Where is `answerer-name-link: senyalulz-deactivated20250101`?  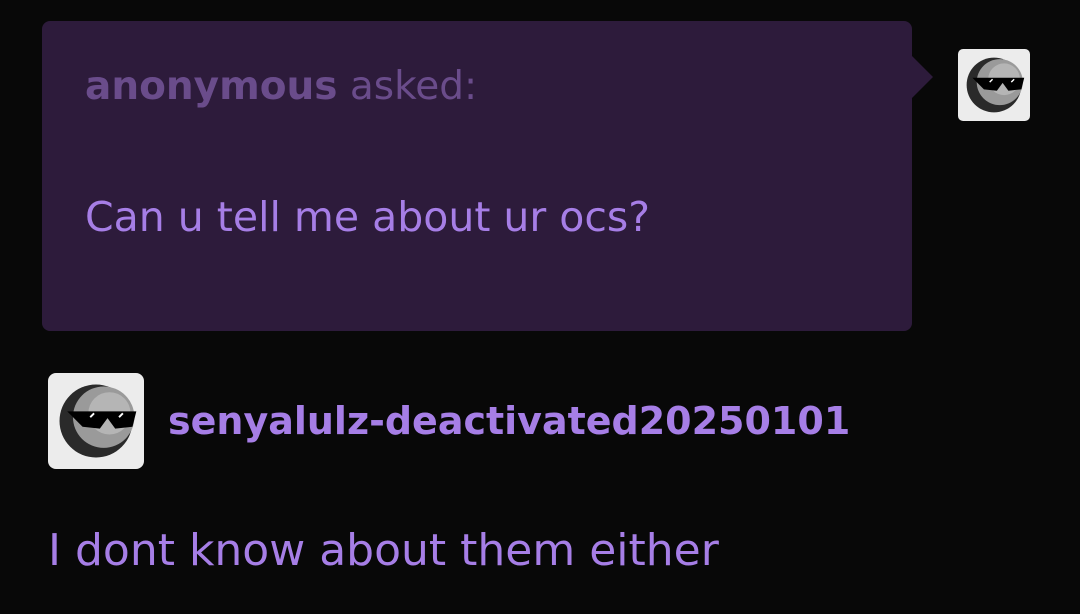
answerer-name-link: senyalulz-deactivated20250101 is located at coordinates (509, 421).